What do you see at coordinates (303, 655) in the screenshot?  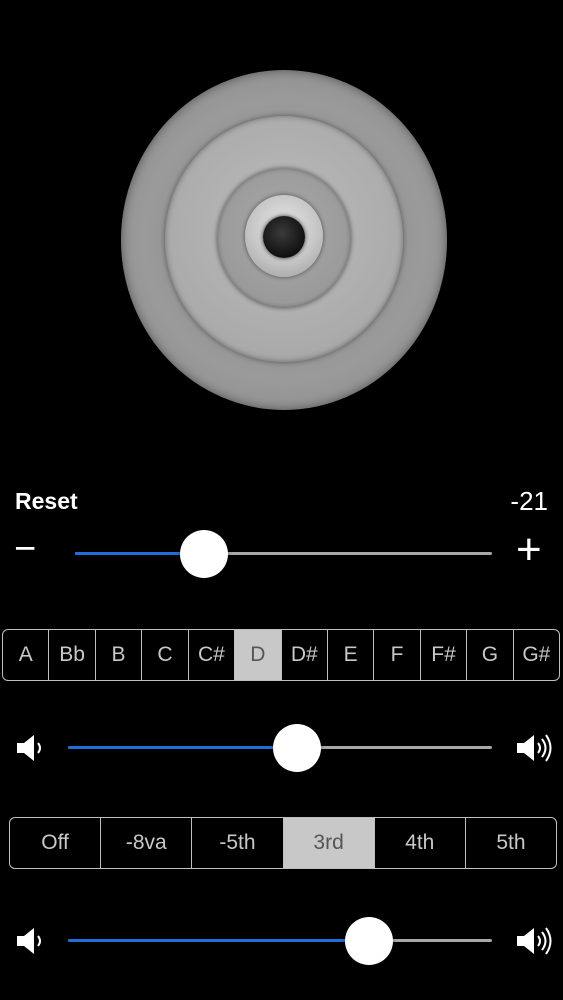 I see `segment-notes-6: D#` at bounding box center [303, 655].